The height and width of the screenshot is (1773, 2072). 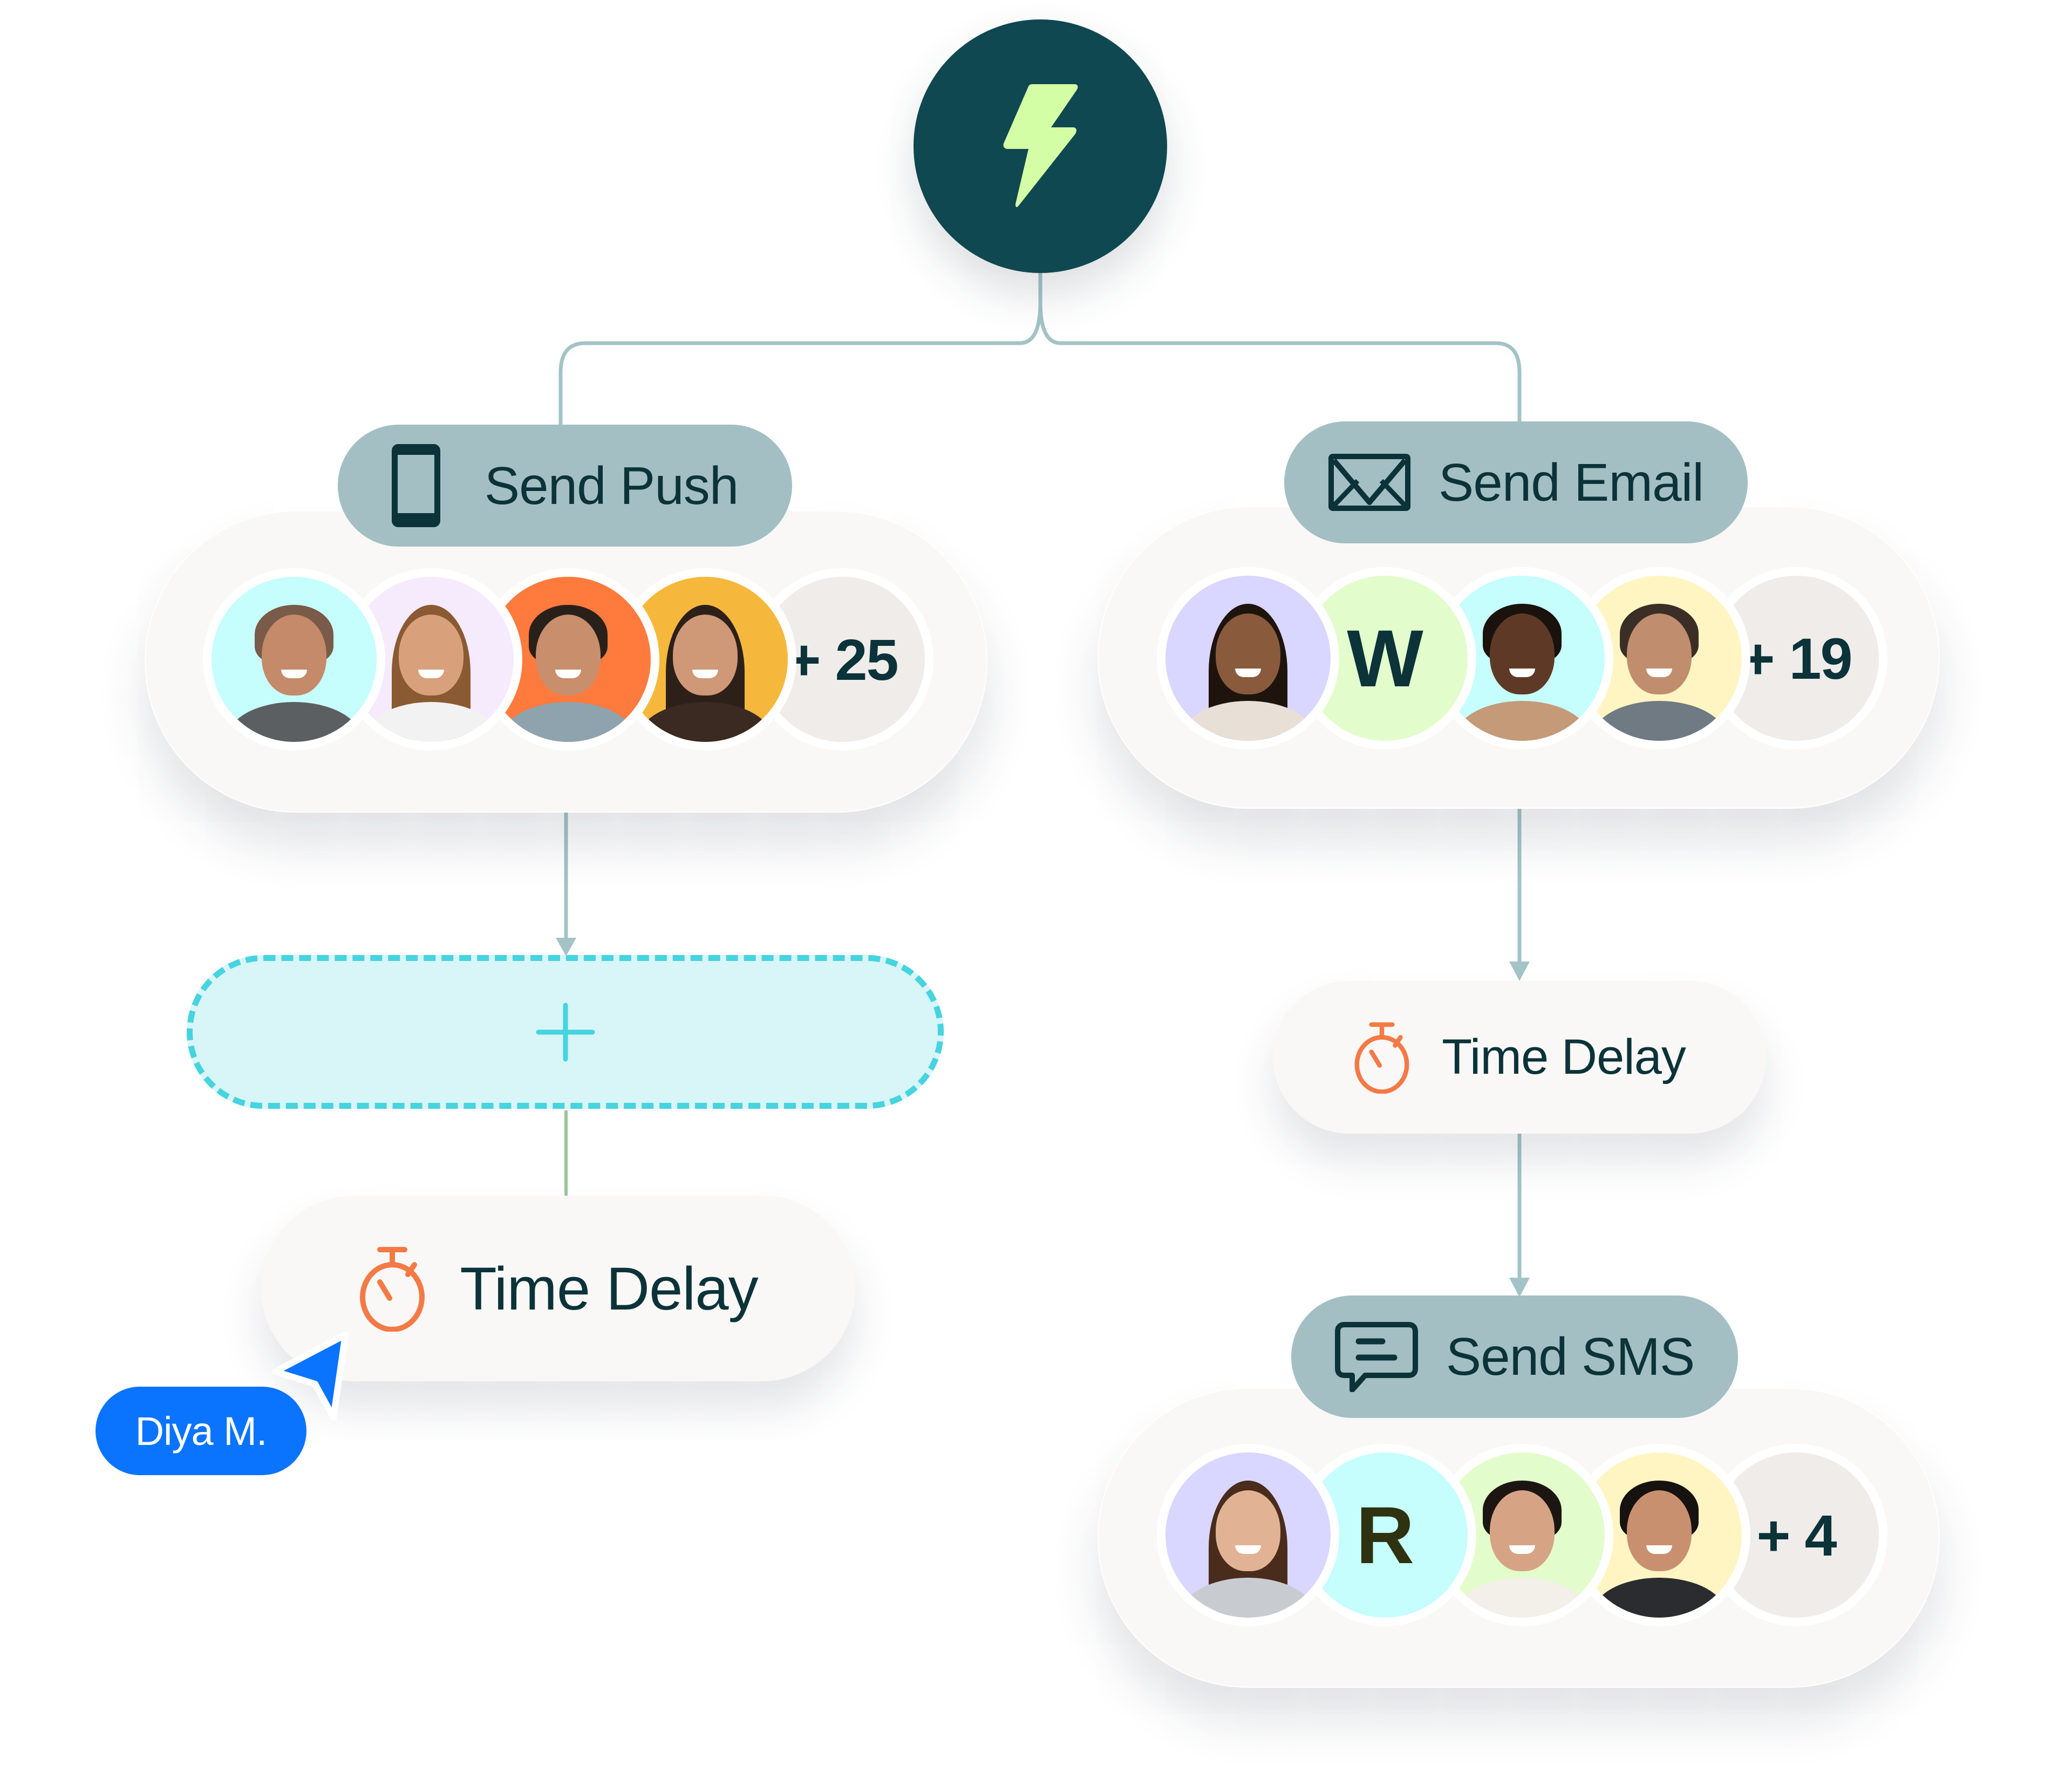 I want to click on lightning-bolt-icon, so click(x=1040, y=145).